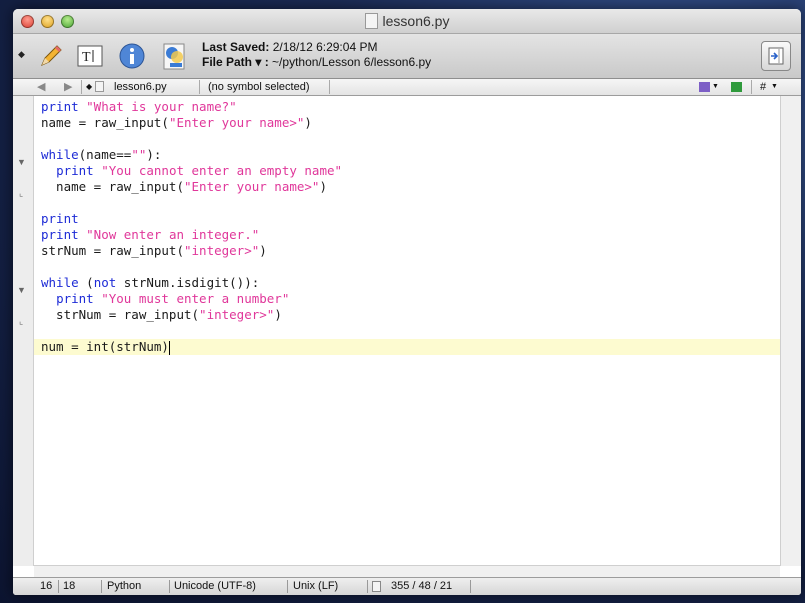 The image size is (805, 603). What do you see at coordinates (51, 56) in the screenshot?
I see `pencil-icon` at bounding box center [51, 56].